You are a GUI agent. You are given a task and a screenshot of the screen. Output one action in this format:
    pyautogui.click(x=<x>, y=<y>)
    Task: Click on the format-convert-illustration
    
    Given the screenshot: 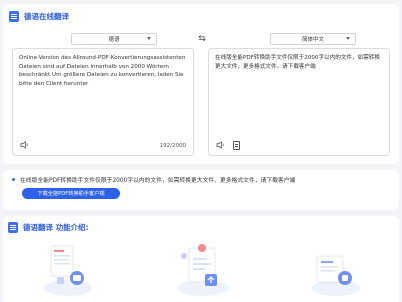 What is the action you would take?
    pyautogui.click(x=336, y=275)
    